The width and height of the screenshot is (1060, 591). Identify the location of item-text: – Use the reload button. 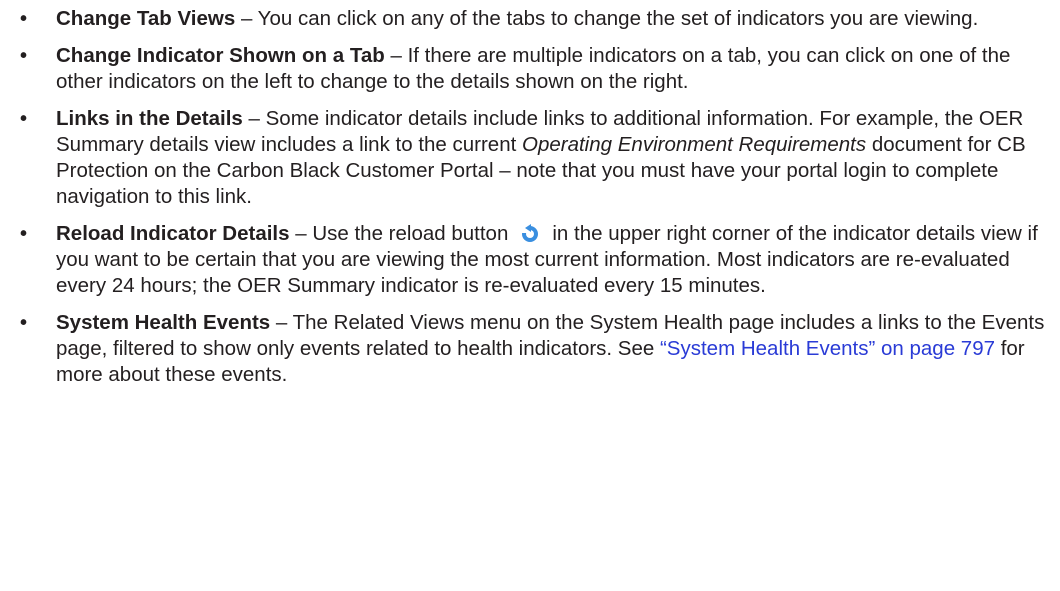
(399, 233).